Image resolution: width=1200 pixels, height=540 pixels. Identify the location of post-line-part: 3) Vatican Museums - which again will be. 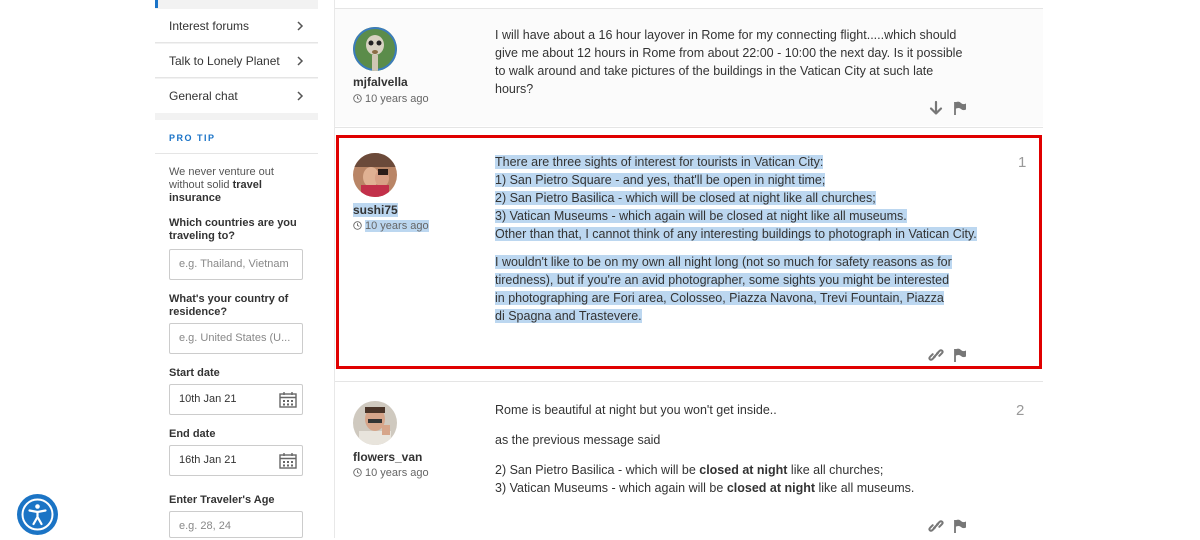
(611, 488).